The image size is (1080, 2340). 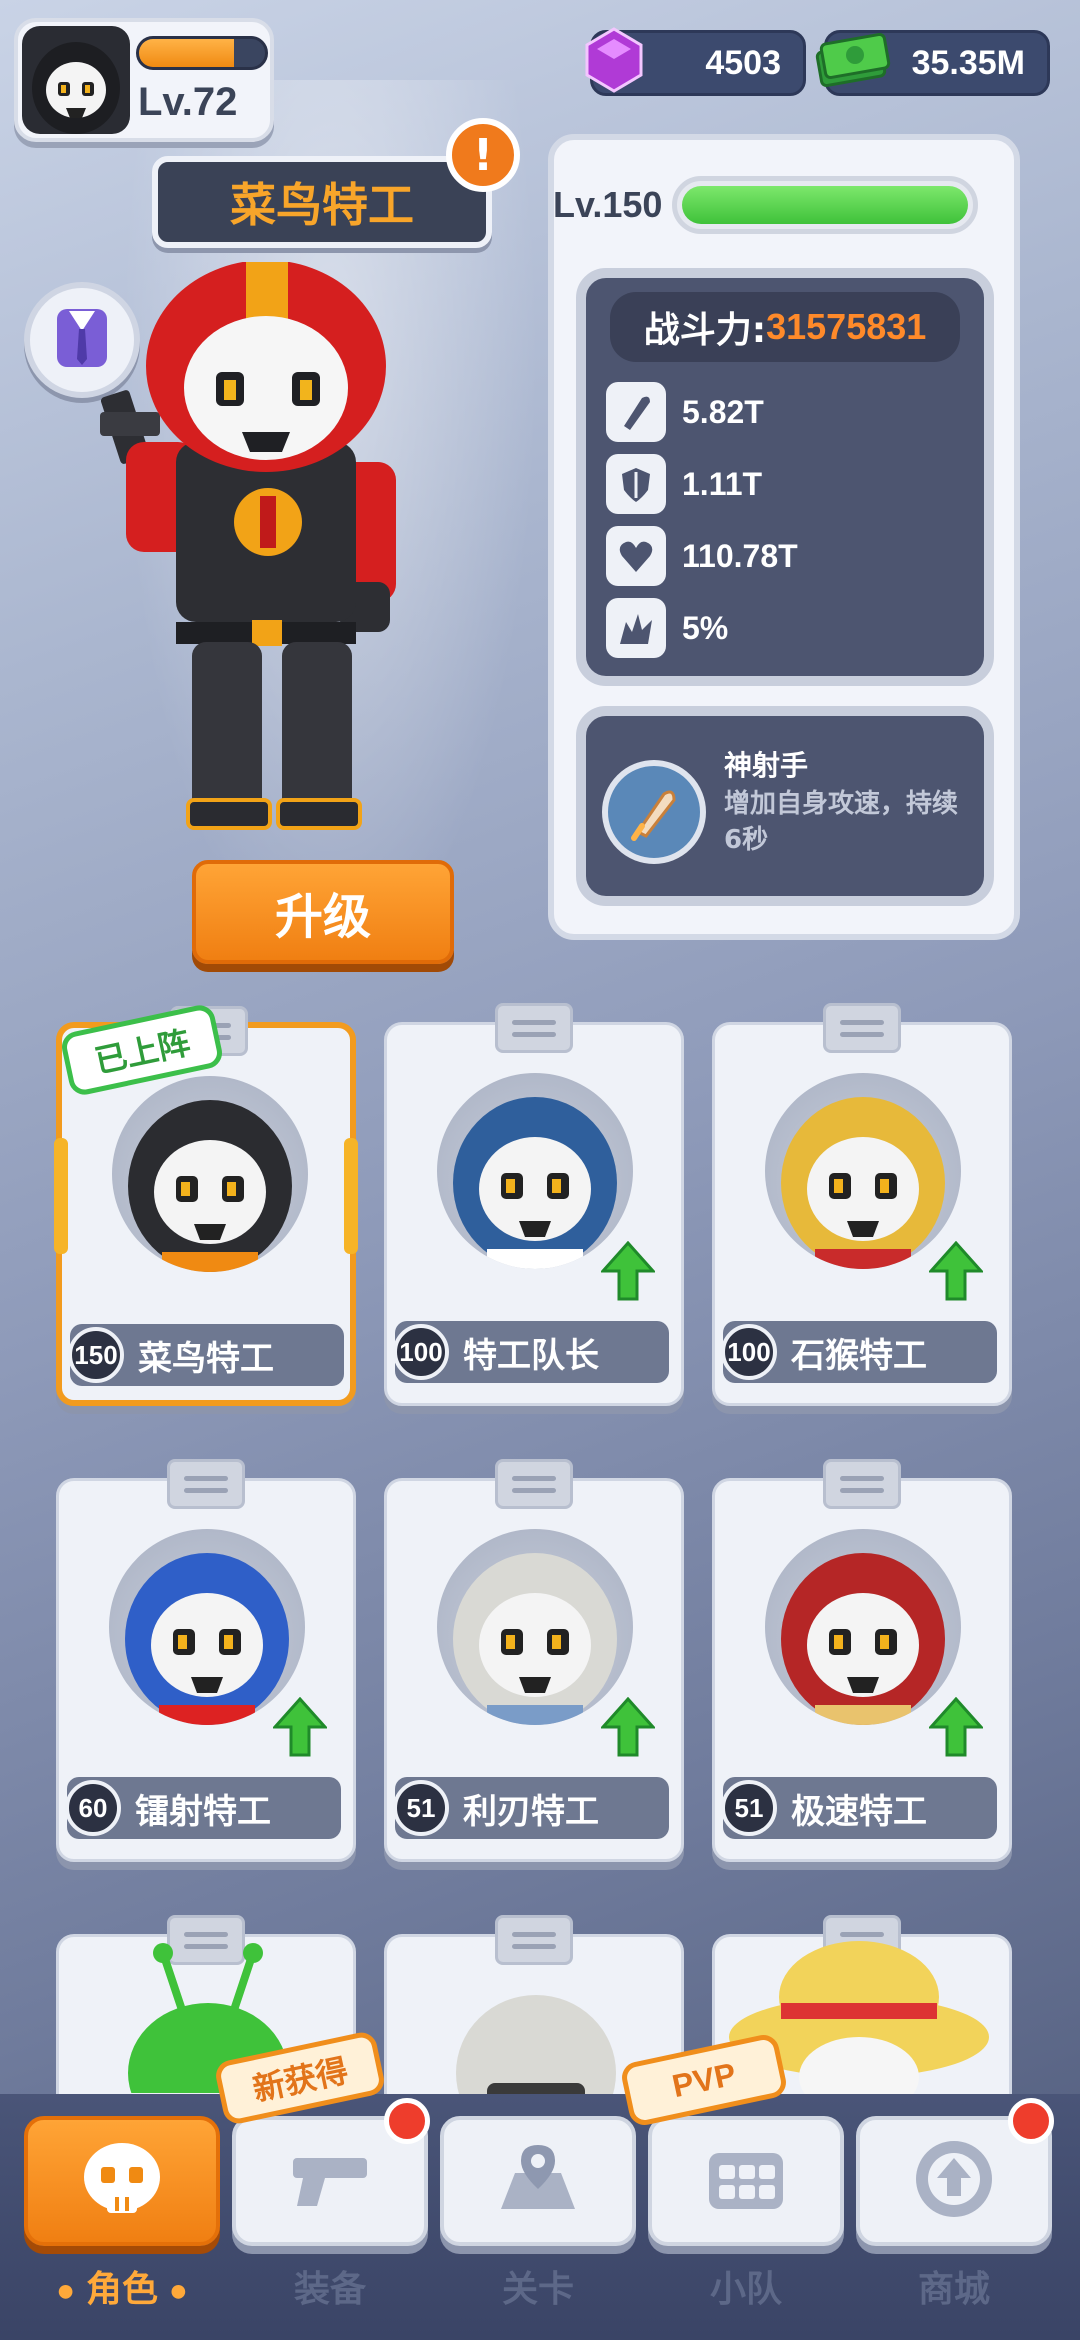 What do you see at coordinates (859, 1355) in the screenshot?
I see `agent-card-name: 石猴特工` at bounding box center [859, 1355].